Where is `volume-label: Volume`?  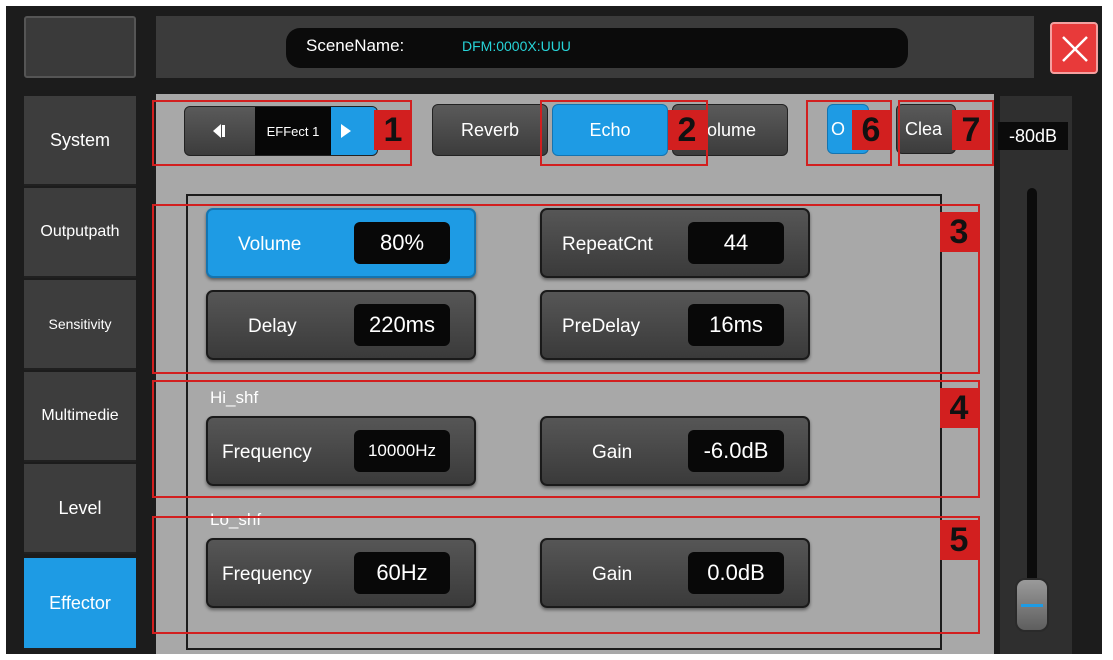 volume-label: Volume is located at coordinates (270, 244).